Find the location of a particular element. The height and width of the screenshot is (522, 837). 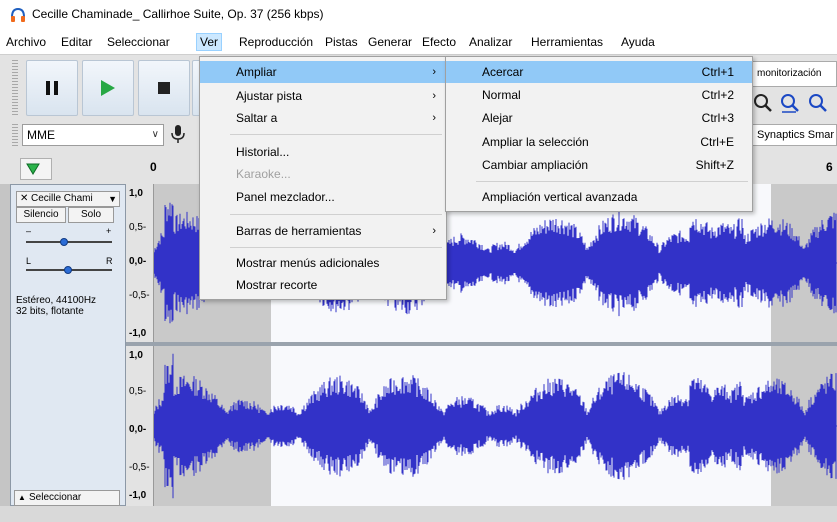

menu-item-label: Mostrar menús adicionales is located at coordinates (308, 263).